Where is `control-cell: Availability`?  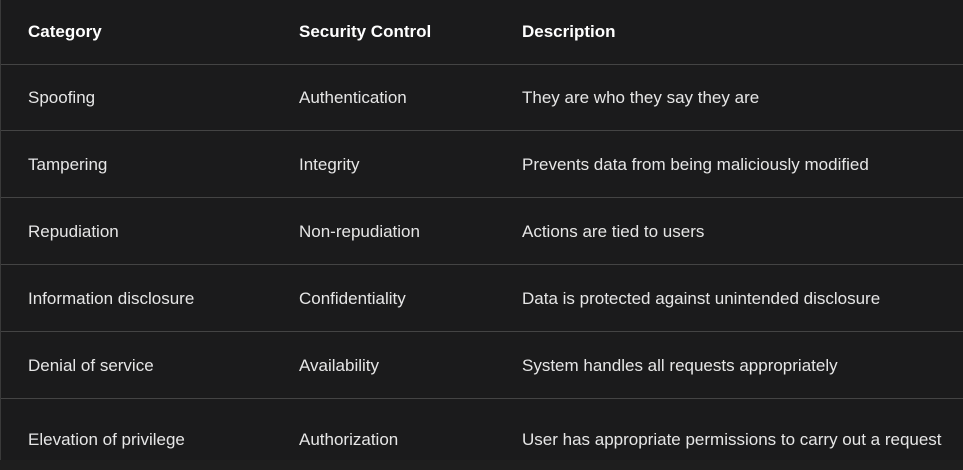
control-cell: Availability is located at coordinates (339, 365).